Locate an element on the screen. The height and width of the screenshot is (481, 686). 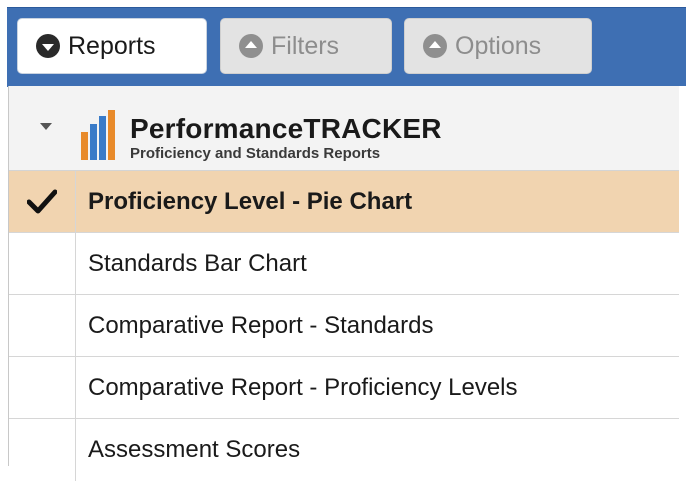
report-item-standards-bar: Standards Bar Chart is located at coordinates (344, 264).